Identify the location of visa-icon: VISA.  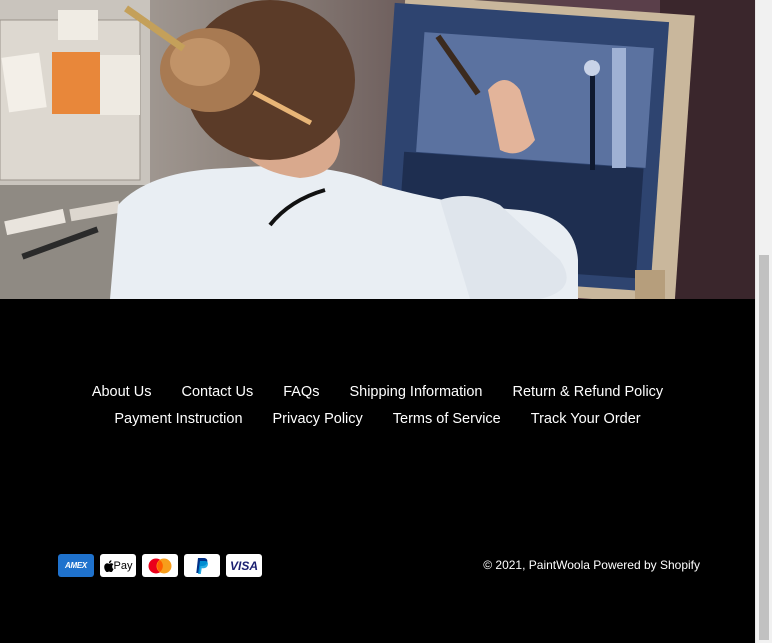
(244, 565).